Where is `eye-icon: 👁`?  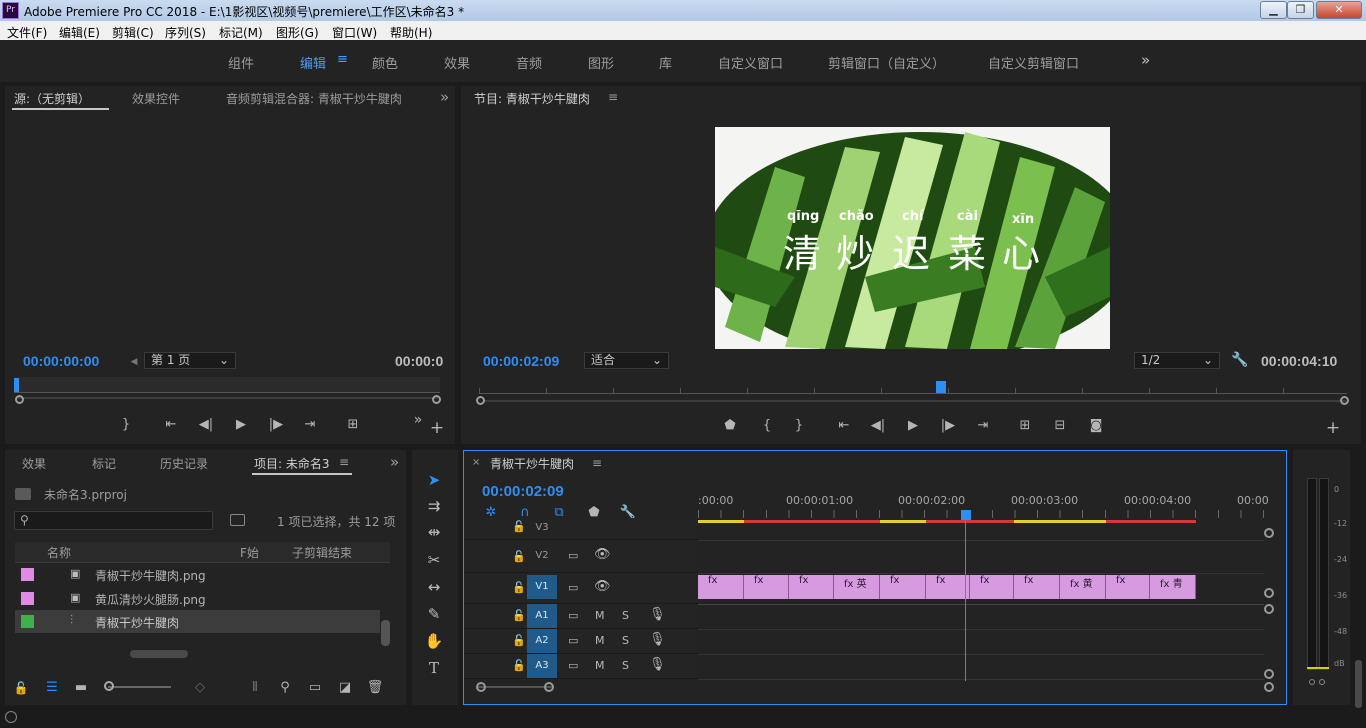
eye-icon: 👁 is located at coordinates (602, 554).